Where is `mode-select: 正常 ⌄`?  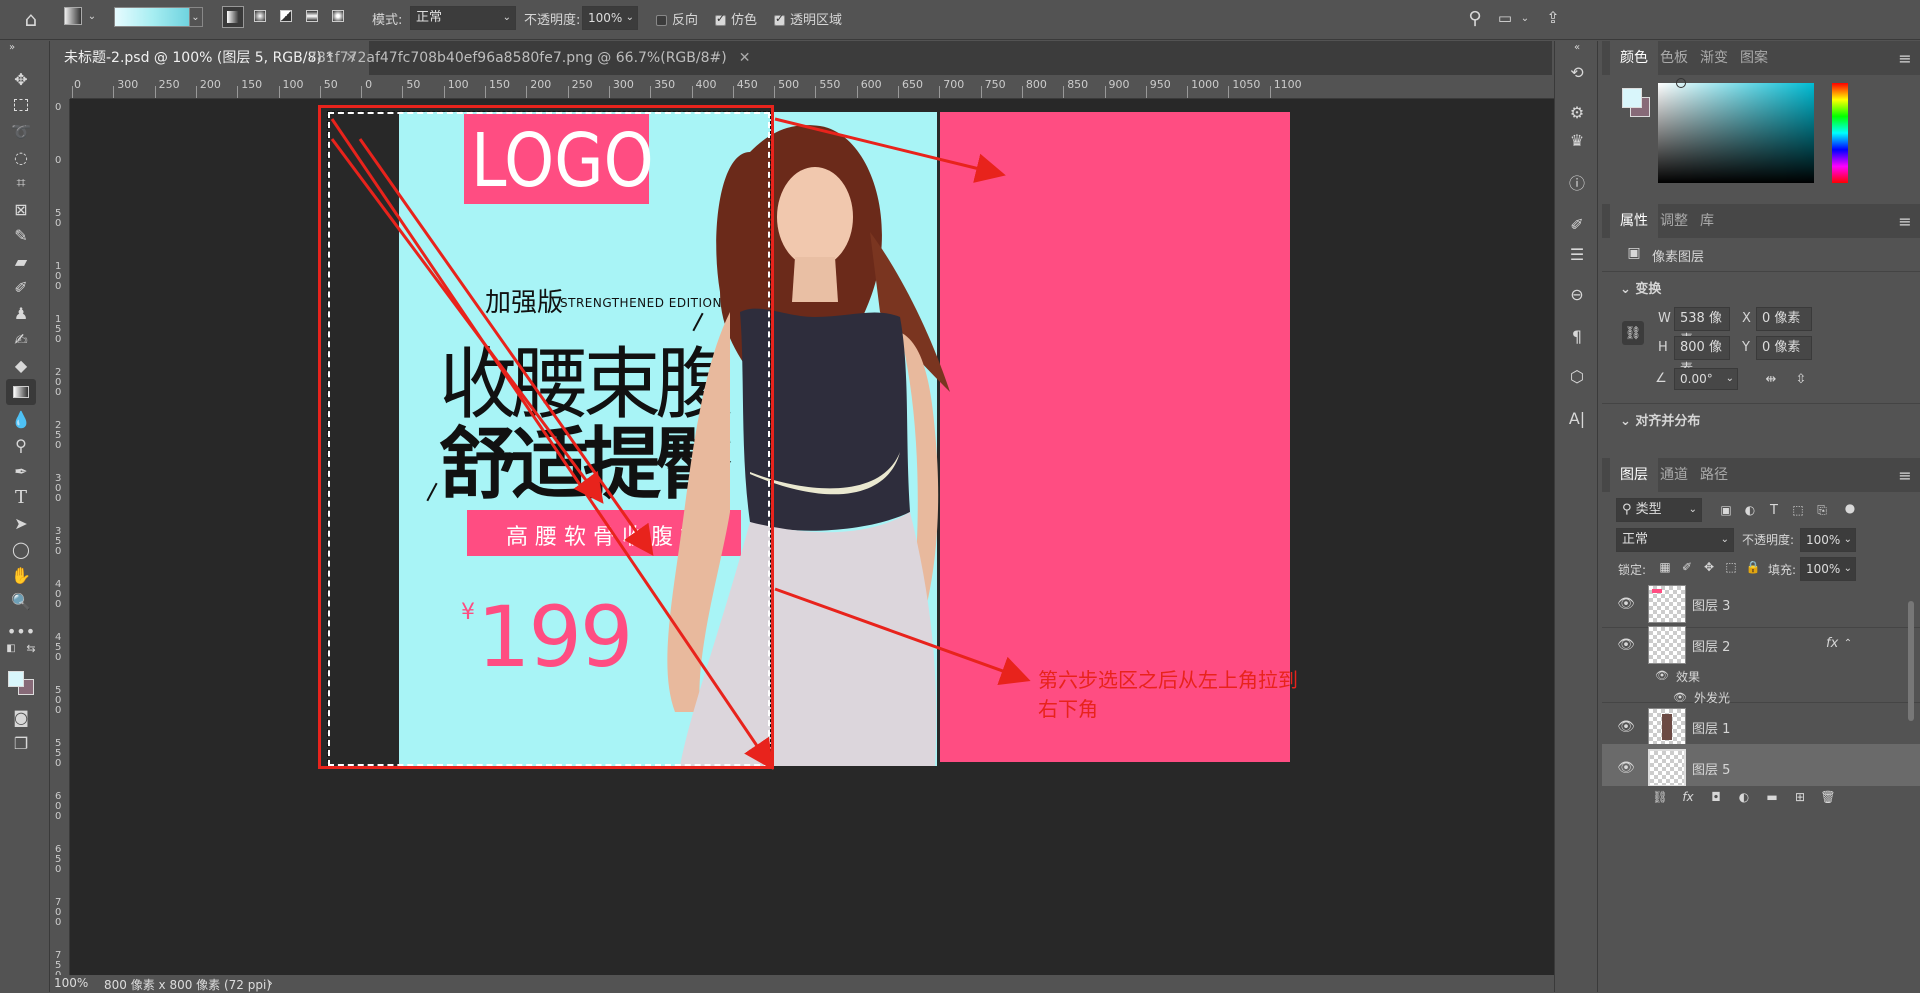
mode-select: 正常 ⌄ is located at coordinates (463, 18).